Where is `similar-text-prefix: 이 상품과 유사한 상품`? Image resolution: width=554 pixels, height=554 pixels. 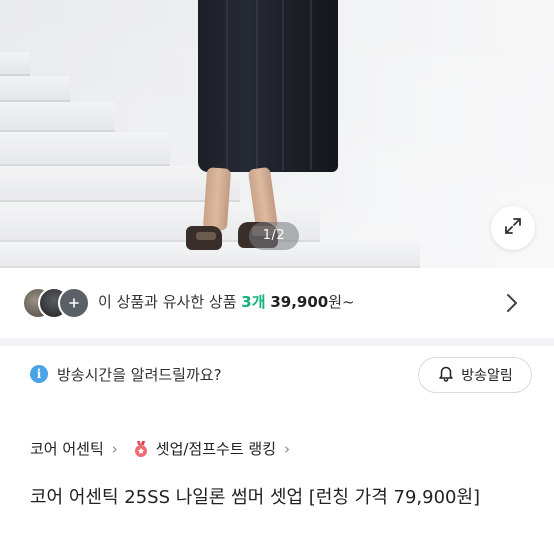 similar-text-prefix: 이 상품과 유사한 상품 is located at coordinates (167, 302).